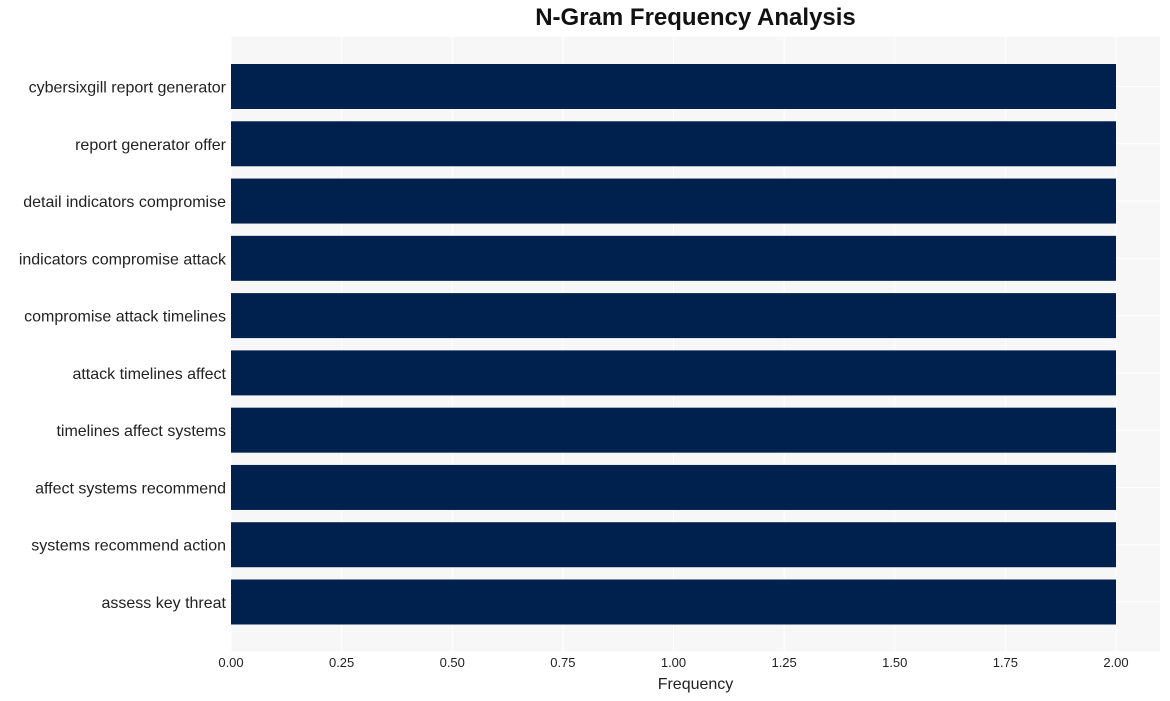  Describe the element at coordinates (230, 662) in the screenshot. I see `x-tick-label: 0.00` at that location.